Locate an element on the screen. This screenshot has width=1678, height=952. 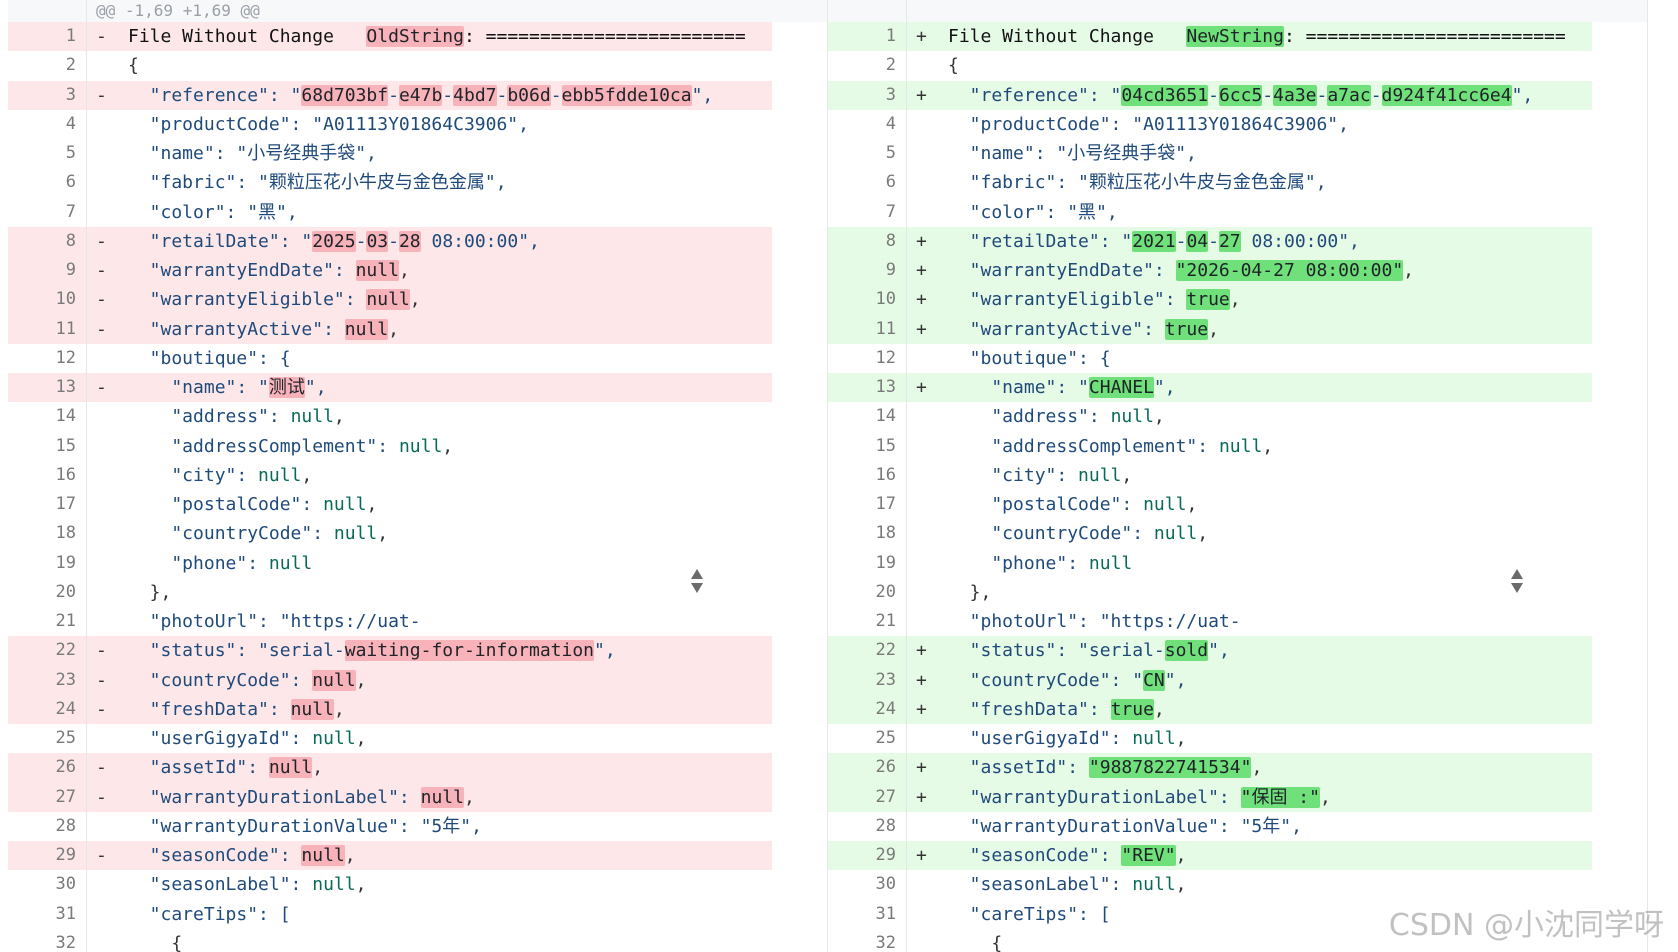
diff-line: 10- "warrantyEligible": null, is located at coordinates (390, 300).